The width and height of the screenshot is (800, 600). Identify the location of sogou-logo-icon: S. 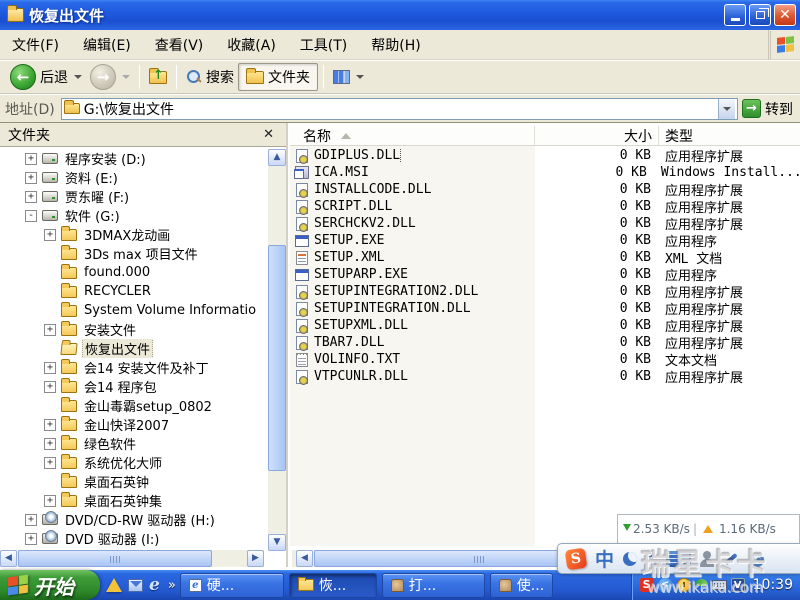
(576, 558).